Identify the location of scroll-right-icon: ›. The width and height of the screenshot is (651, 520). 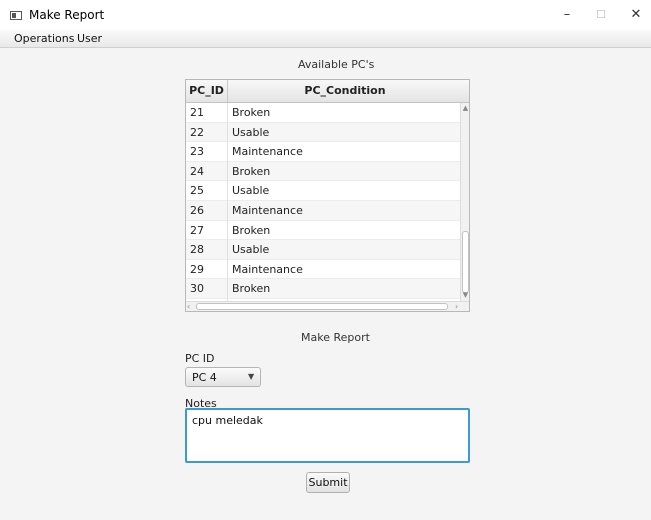
(456, 306).